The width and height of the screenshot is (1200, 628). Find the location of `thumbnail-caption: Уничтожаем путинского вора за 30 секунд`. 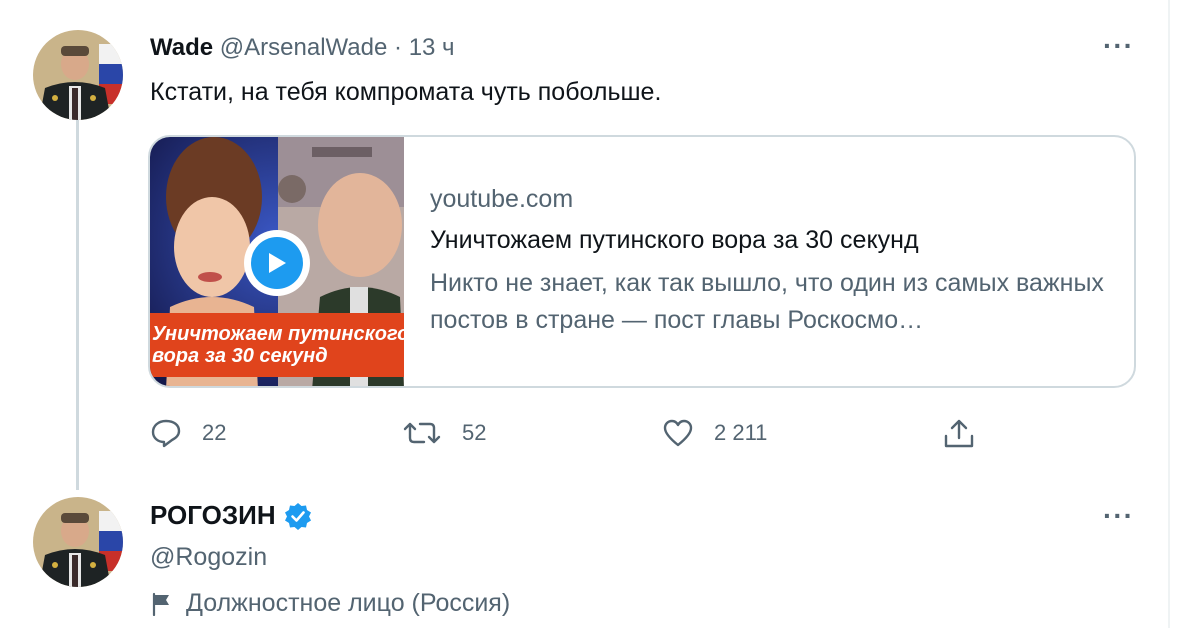

thumbnail-caption: Уничтожаем путинского вора за 30 секунд is located at coordinates (277, 345).